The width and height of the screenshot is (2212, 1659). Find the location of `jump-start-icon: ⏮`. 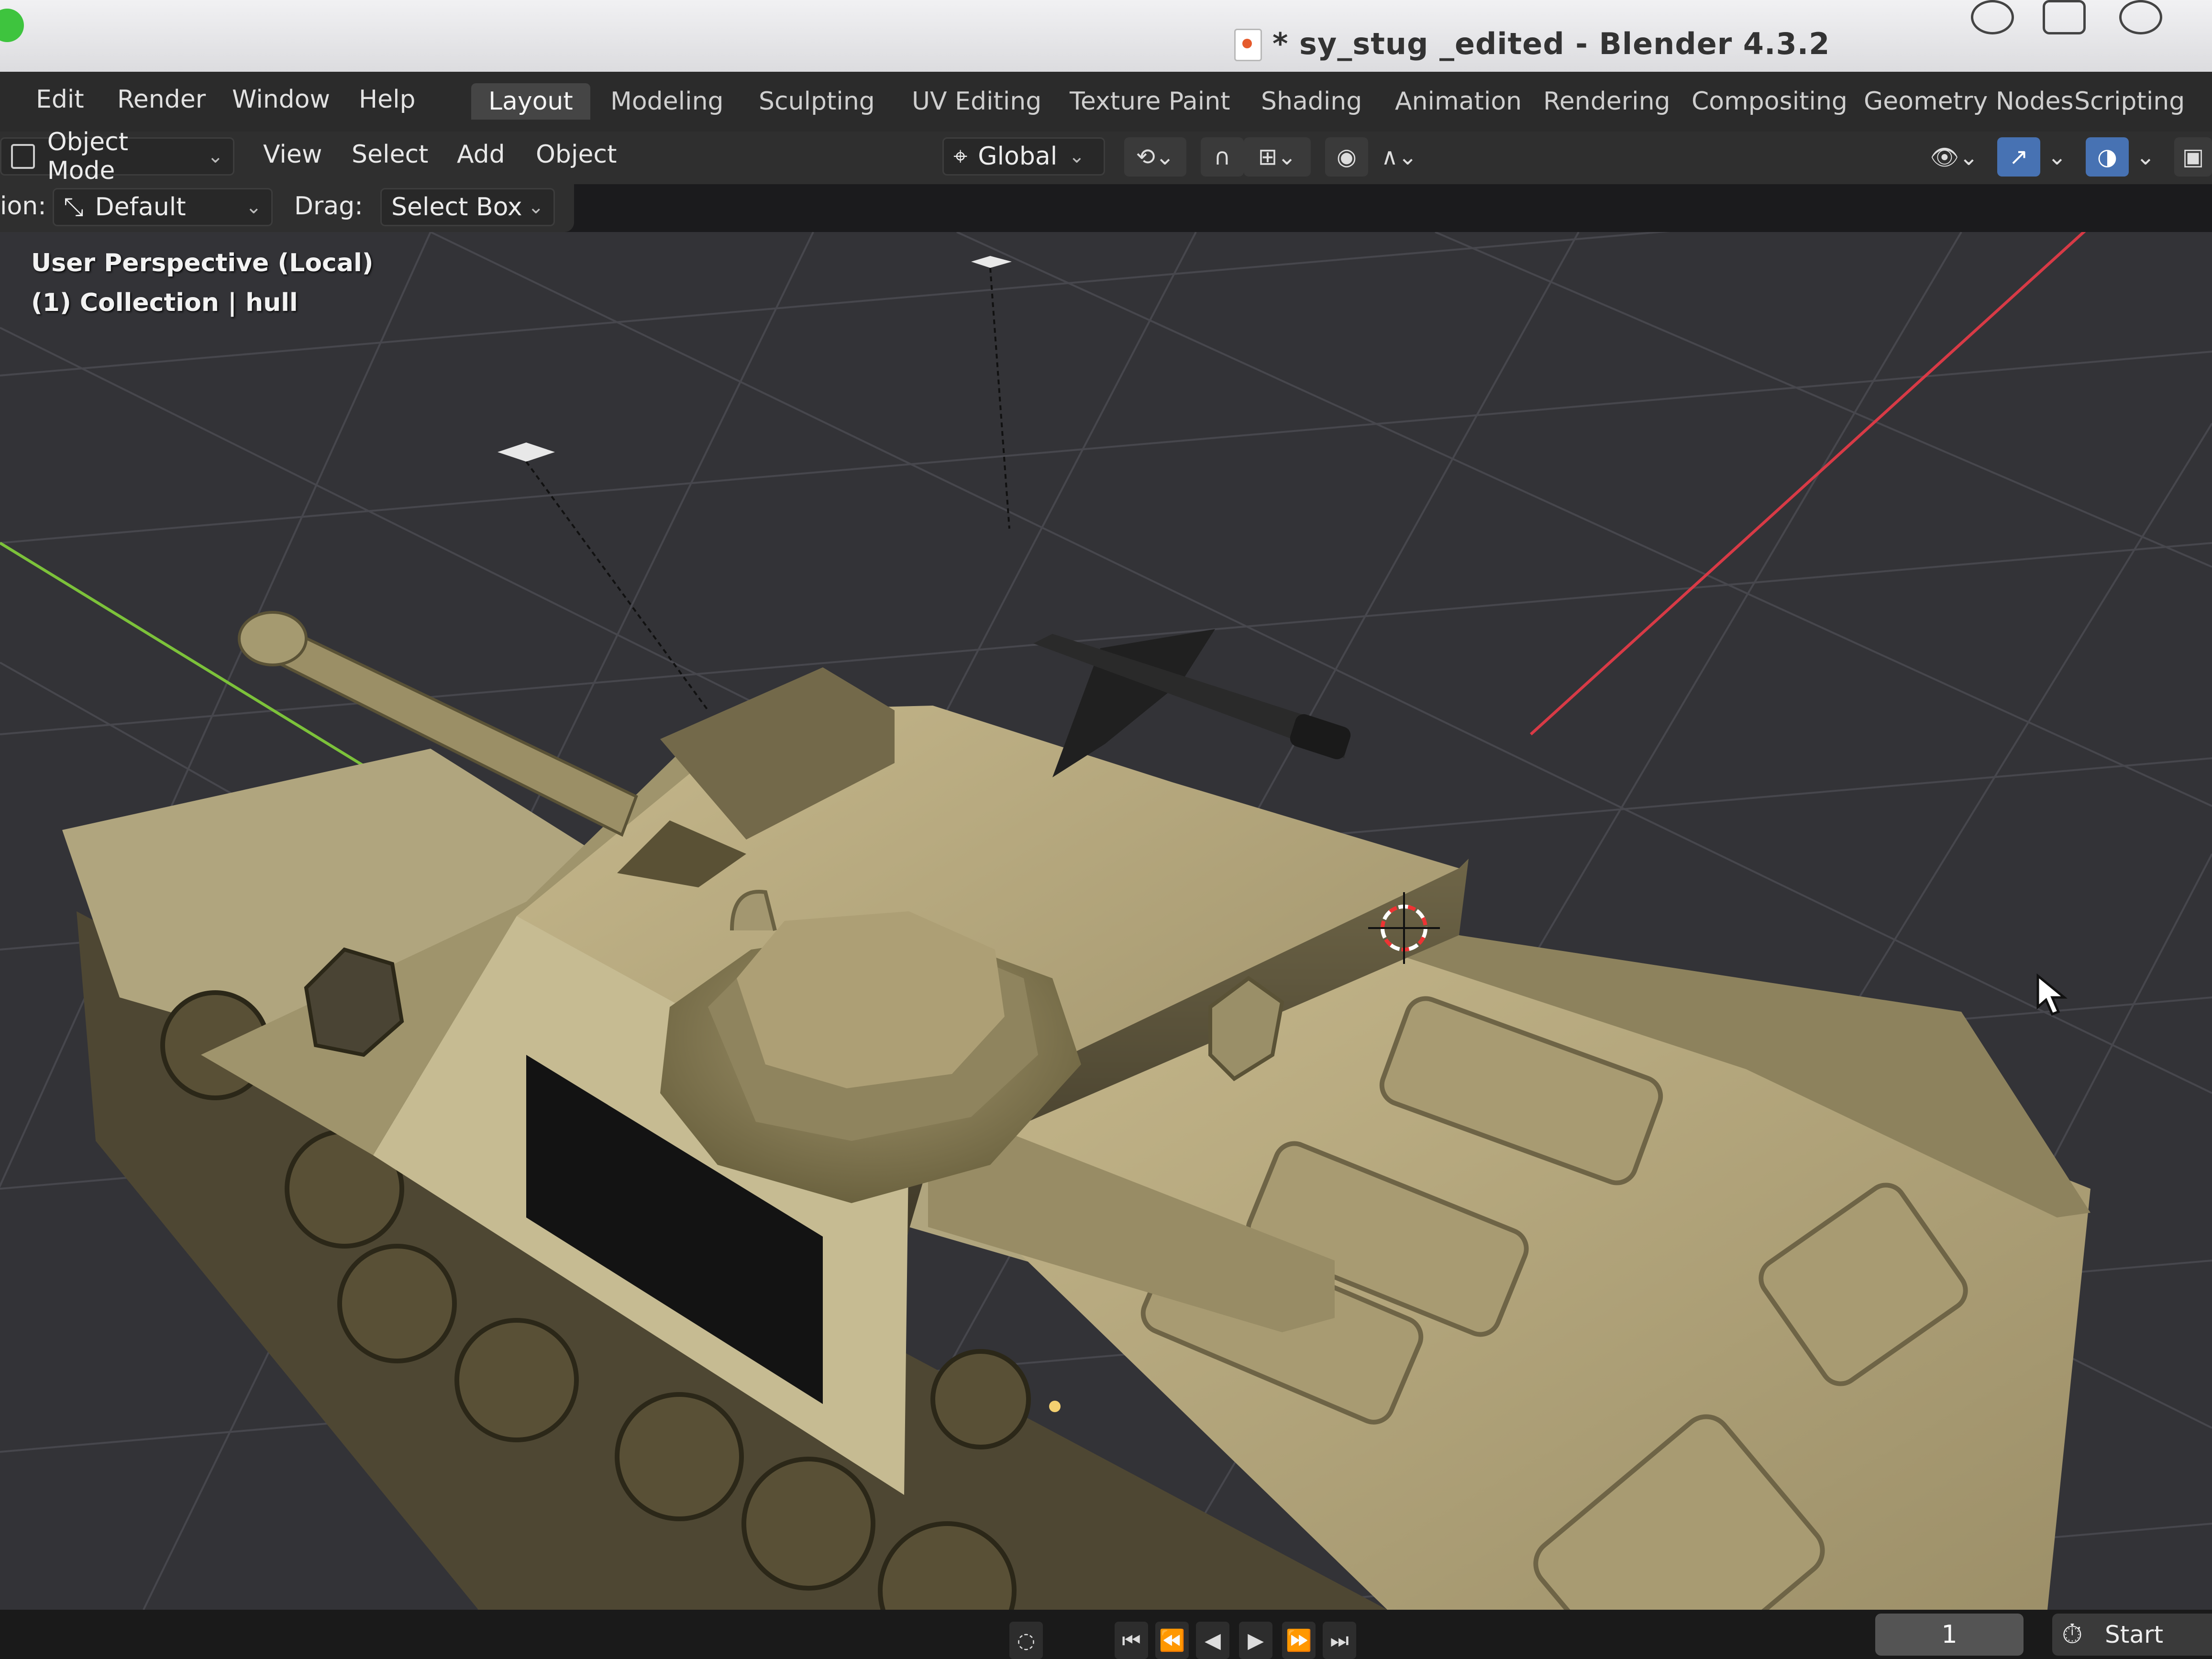

jump-start-icon: ⏮ is located at coordinates (1131, 1640).